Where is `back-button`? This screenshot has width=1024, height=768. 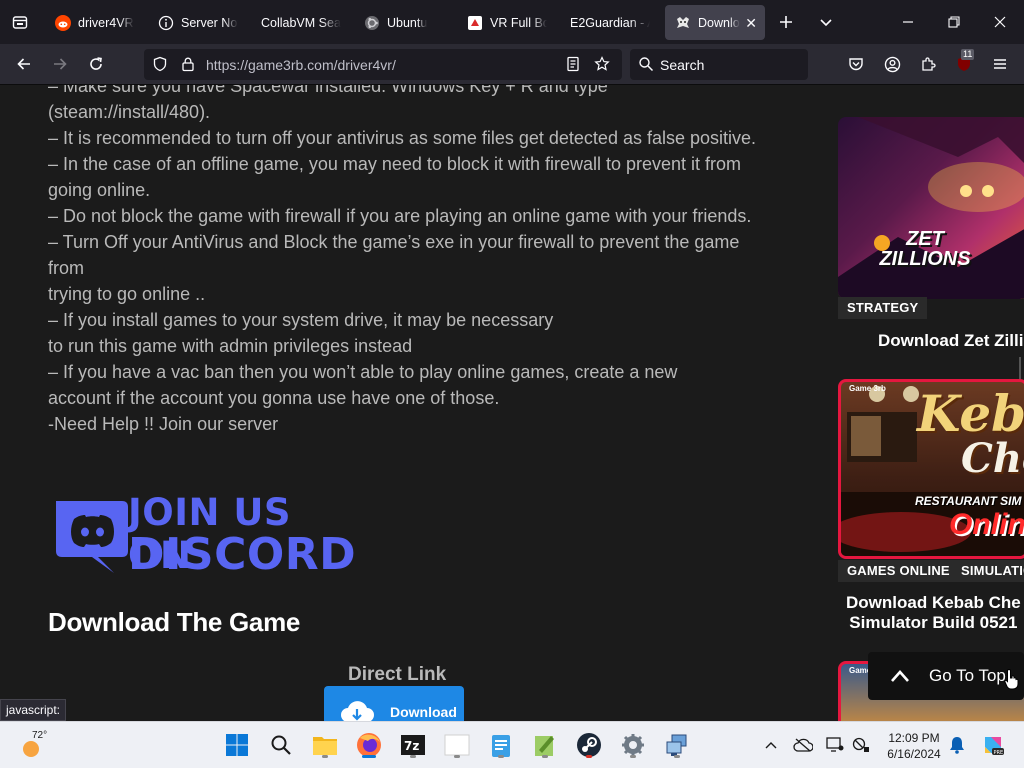
back-button is located at coordinates (24, 64).